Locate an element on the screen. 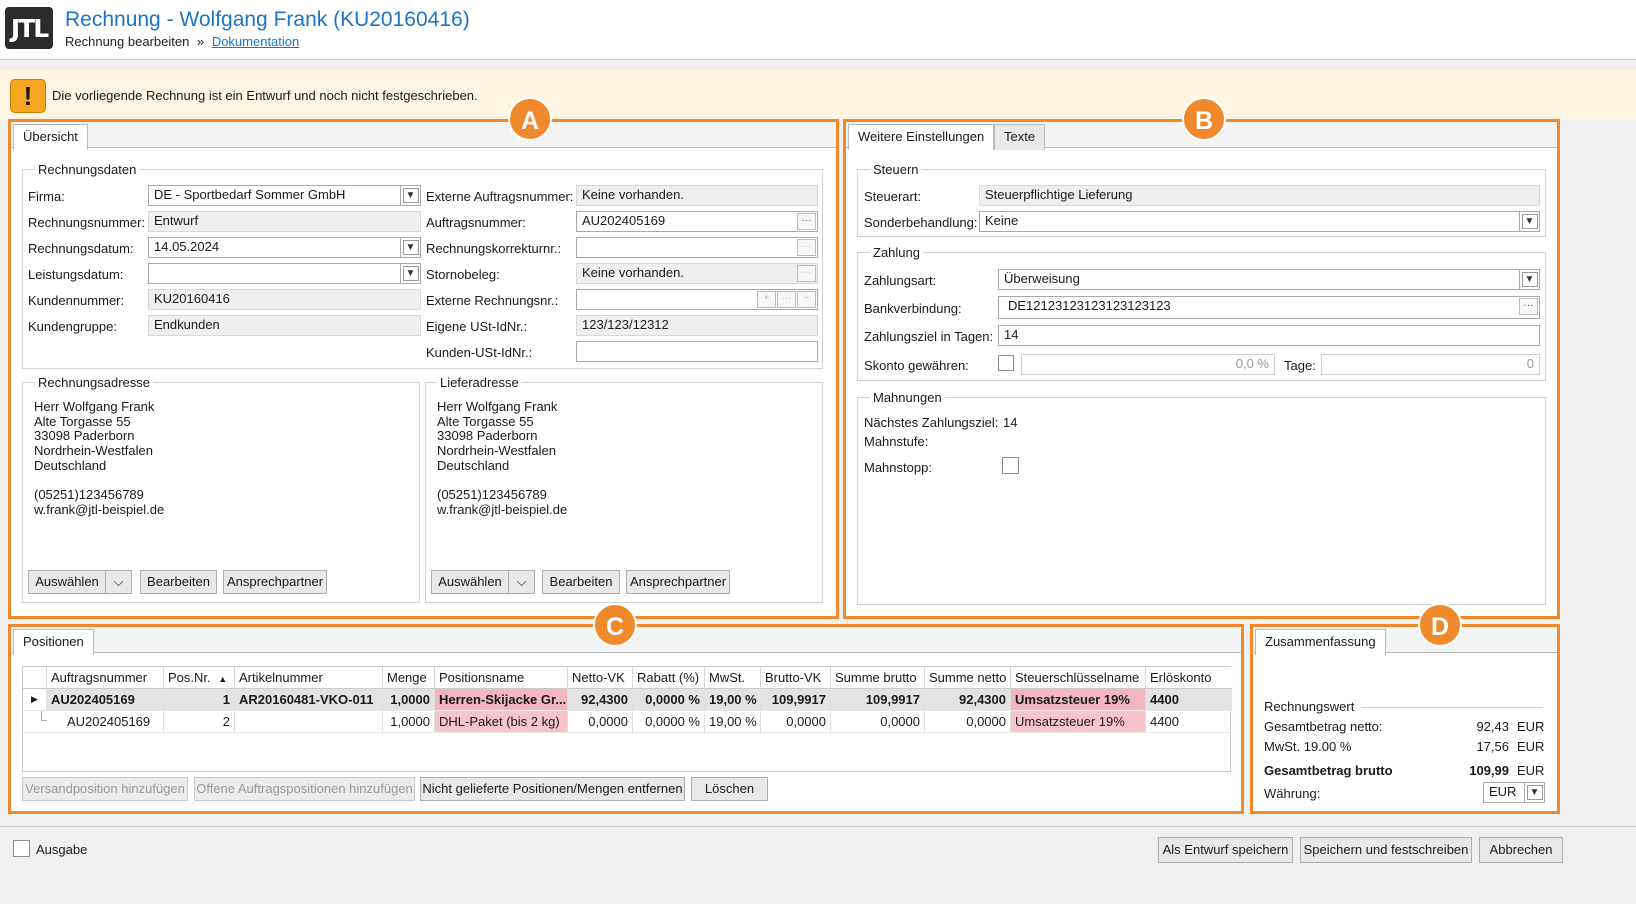  cell-net-sum: 92,4300 is located at coordinates (968, 700).